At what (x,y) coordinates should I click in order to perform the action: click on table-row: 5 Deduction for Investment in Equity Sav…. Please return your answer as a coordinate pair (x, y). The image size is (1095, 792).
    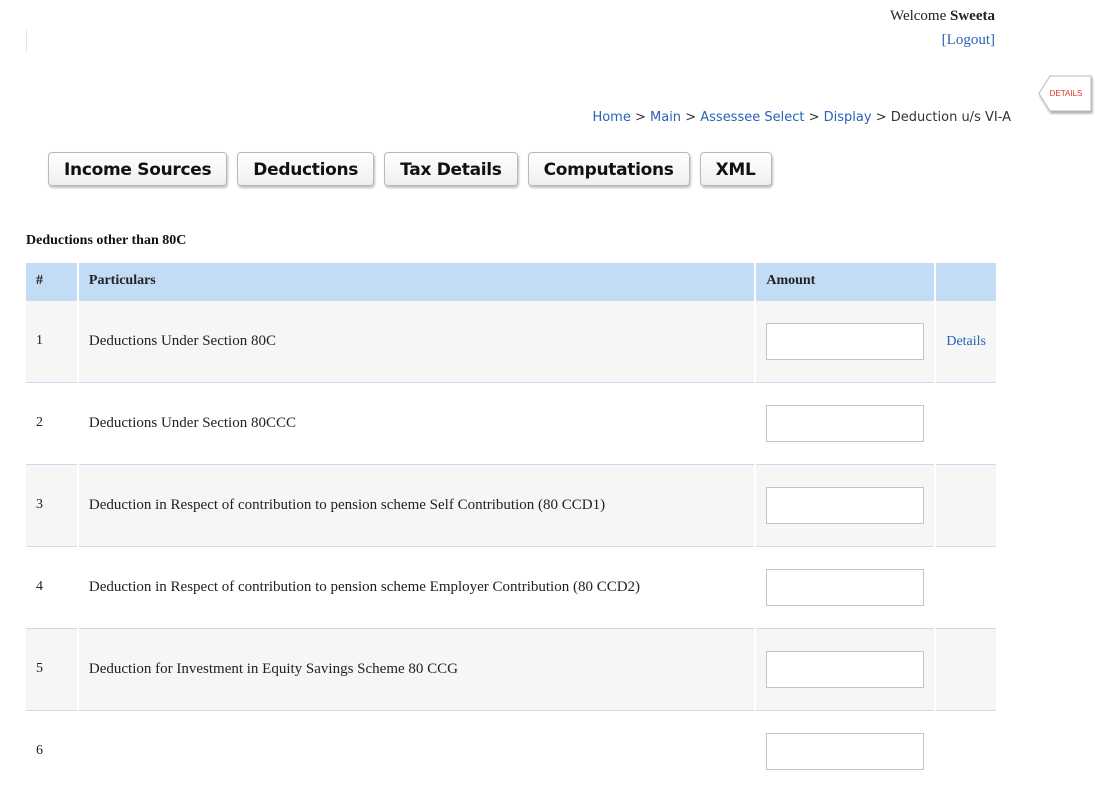
    Looking at the image, I should click on (511, 668).